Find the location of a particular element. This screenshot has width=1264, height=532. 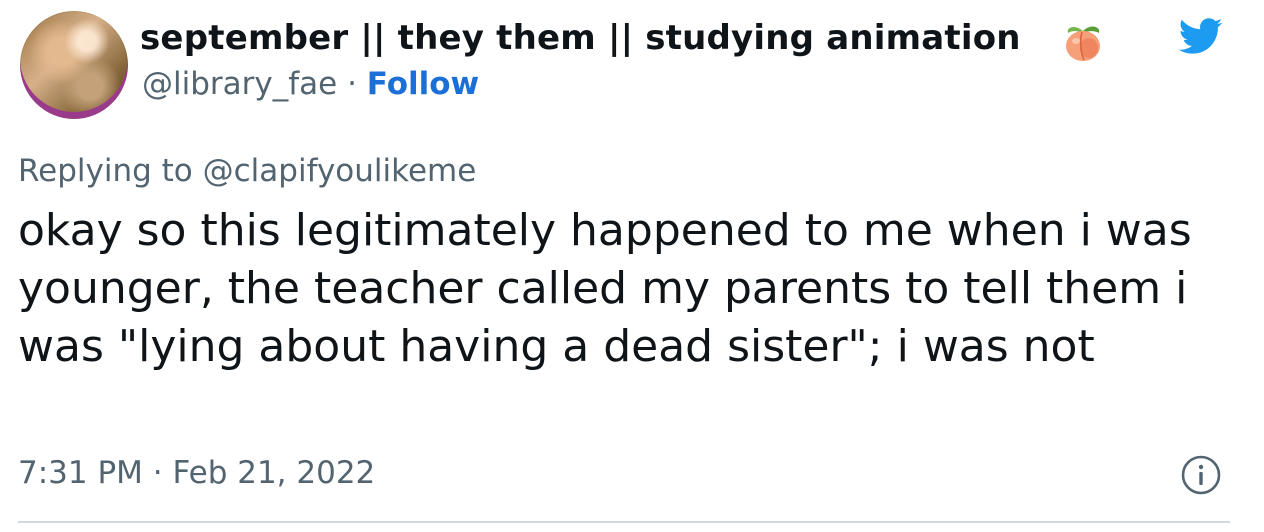

follow-button: Follow is located at coordinates (423, 84).